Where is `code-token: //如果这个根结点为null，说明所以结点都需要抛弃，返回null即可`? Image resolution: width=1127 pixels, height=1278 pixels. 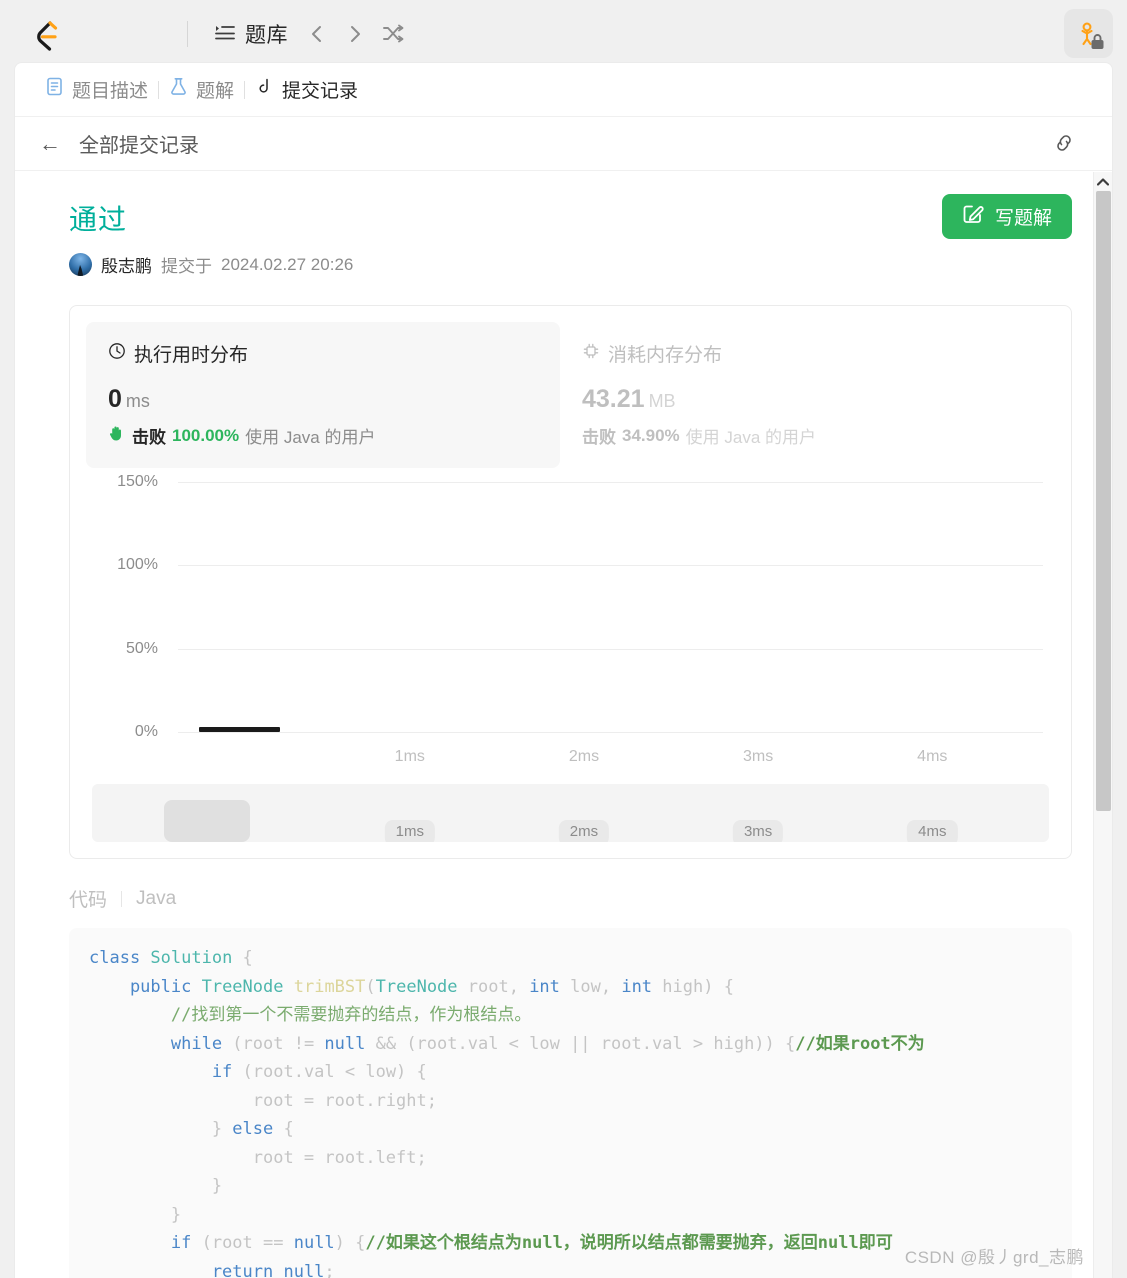 code-token: //如果这个根结点为null，说明所以结点都需要抛弃，返回null即可 is located at coordinates (629, 1243).